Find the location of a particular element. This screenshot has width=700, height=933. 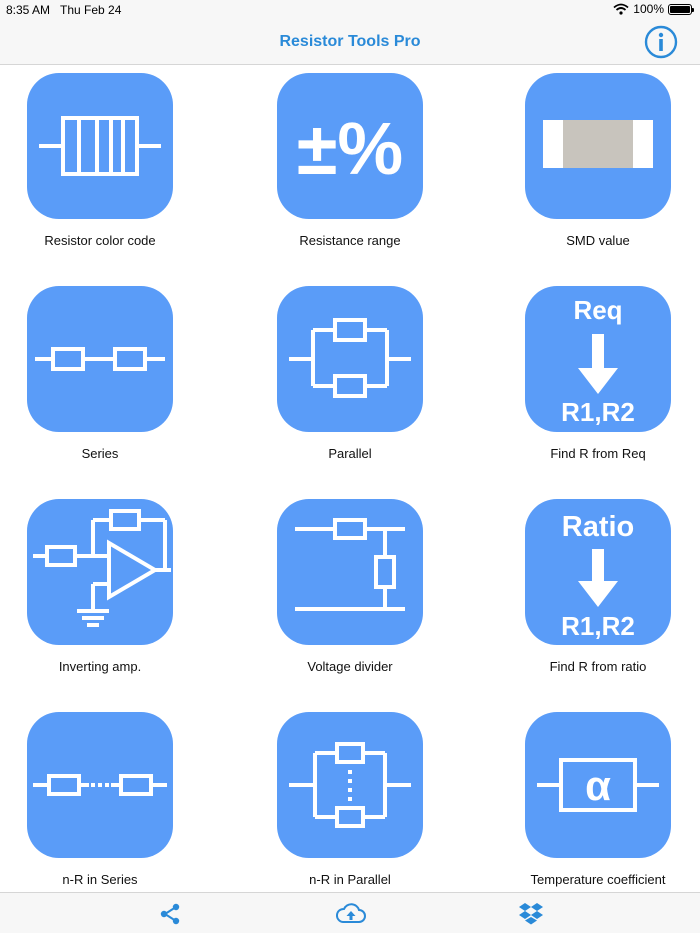

tool-glyph: α is located at coordinates (598, 785).